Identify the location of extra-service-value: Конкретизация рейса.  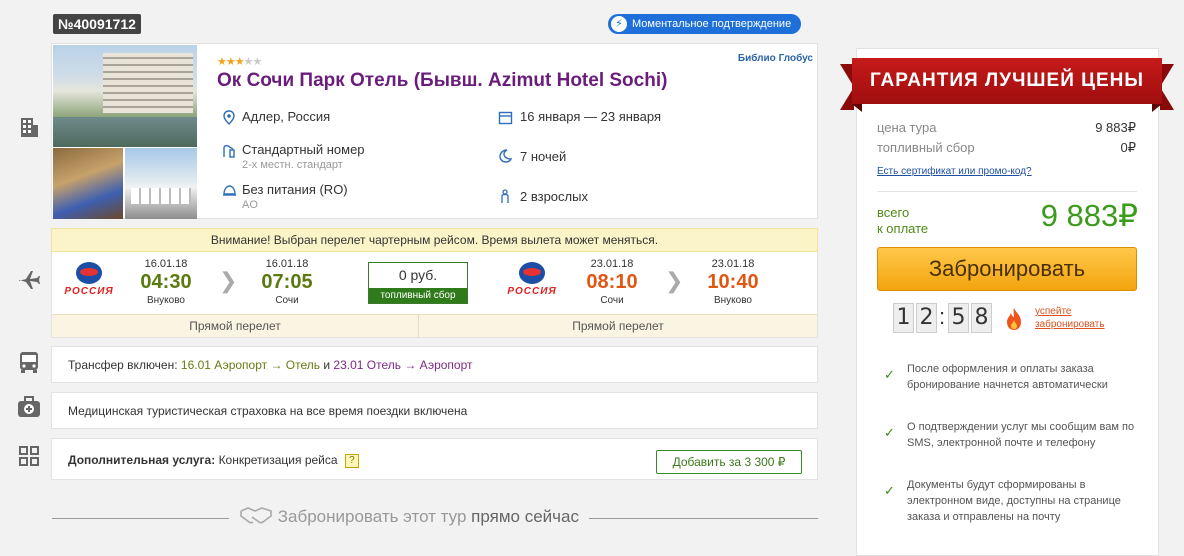
(278, 460).